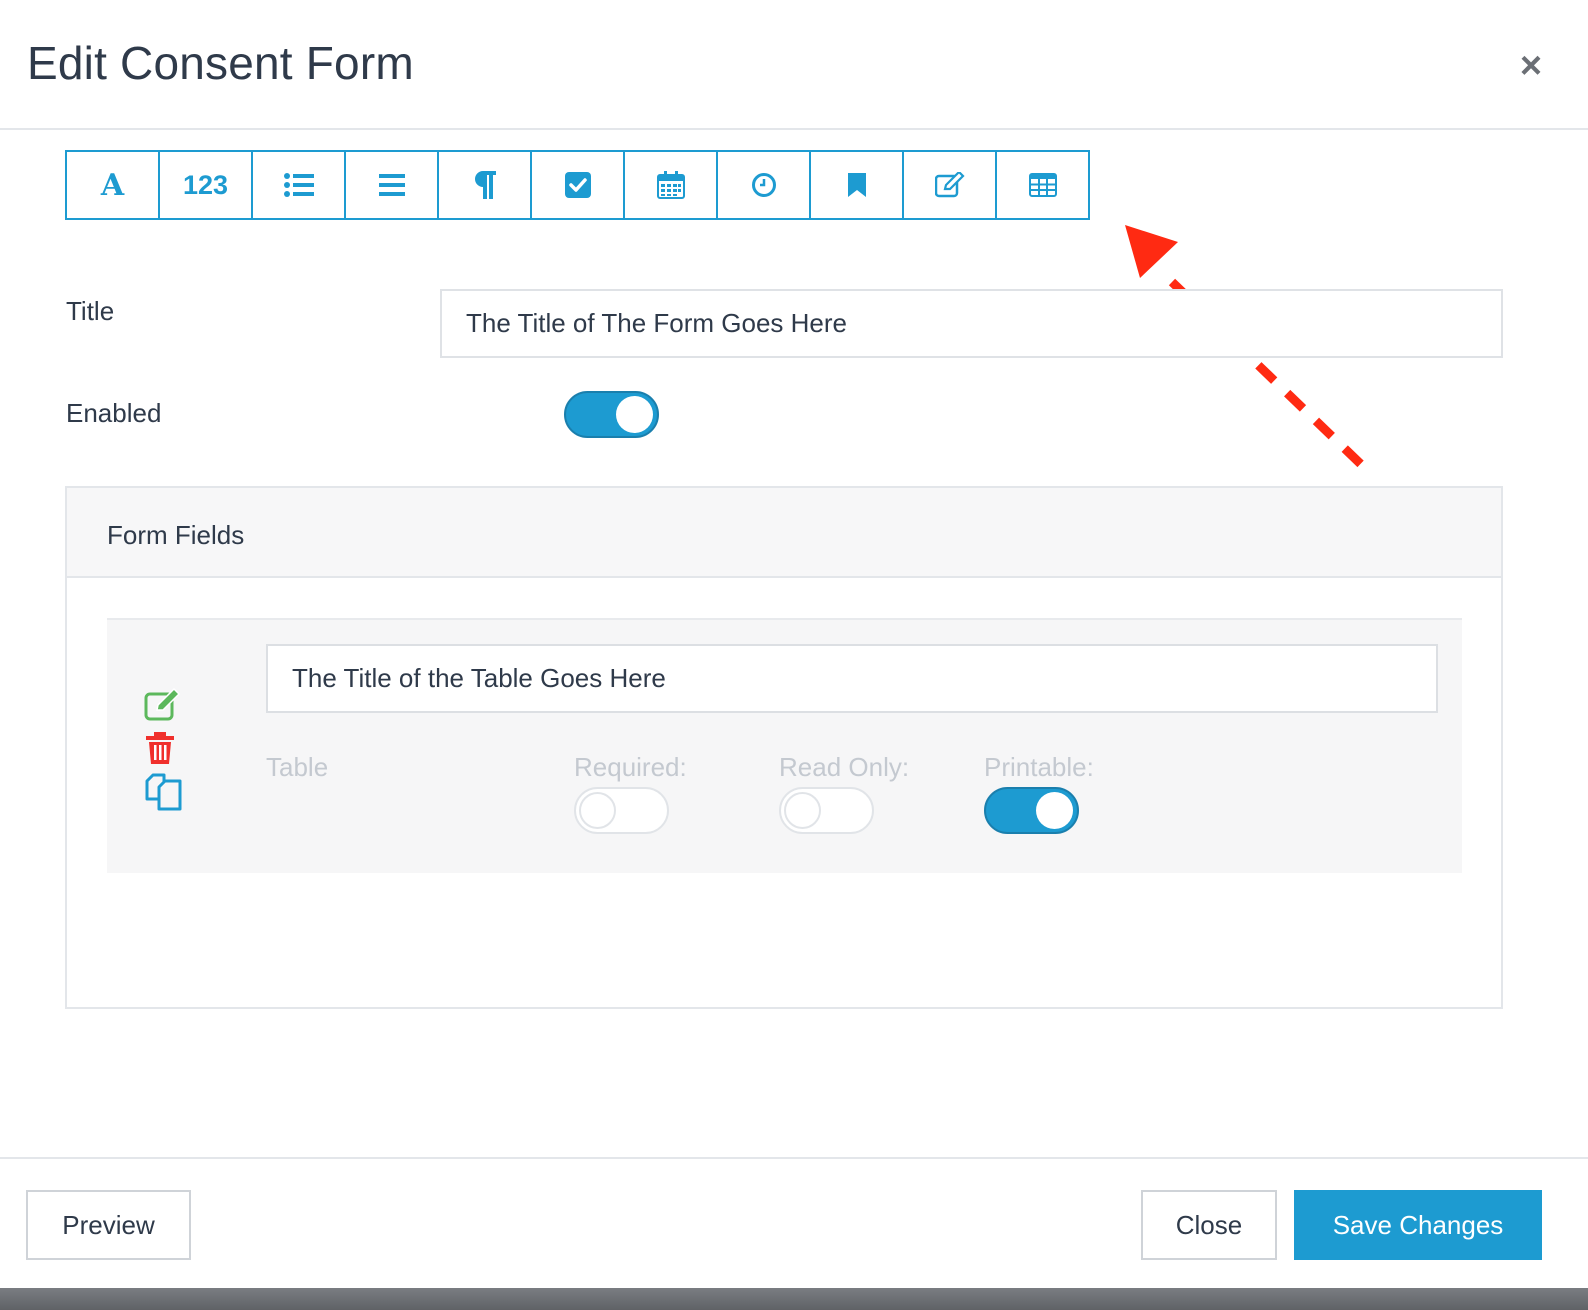  I want to click on title-label: Title, so click(90, 311).